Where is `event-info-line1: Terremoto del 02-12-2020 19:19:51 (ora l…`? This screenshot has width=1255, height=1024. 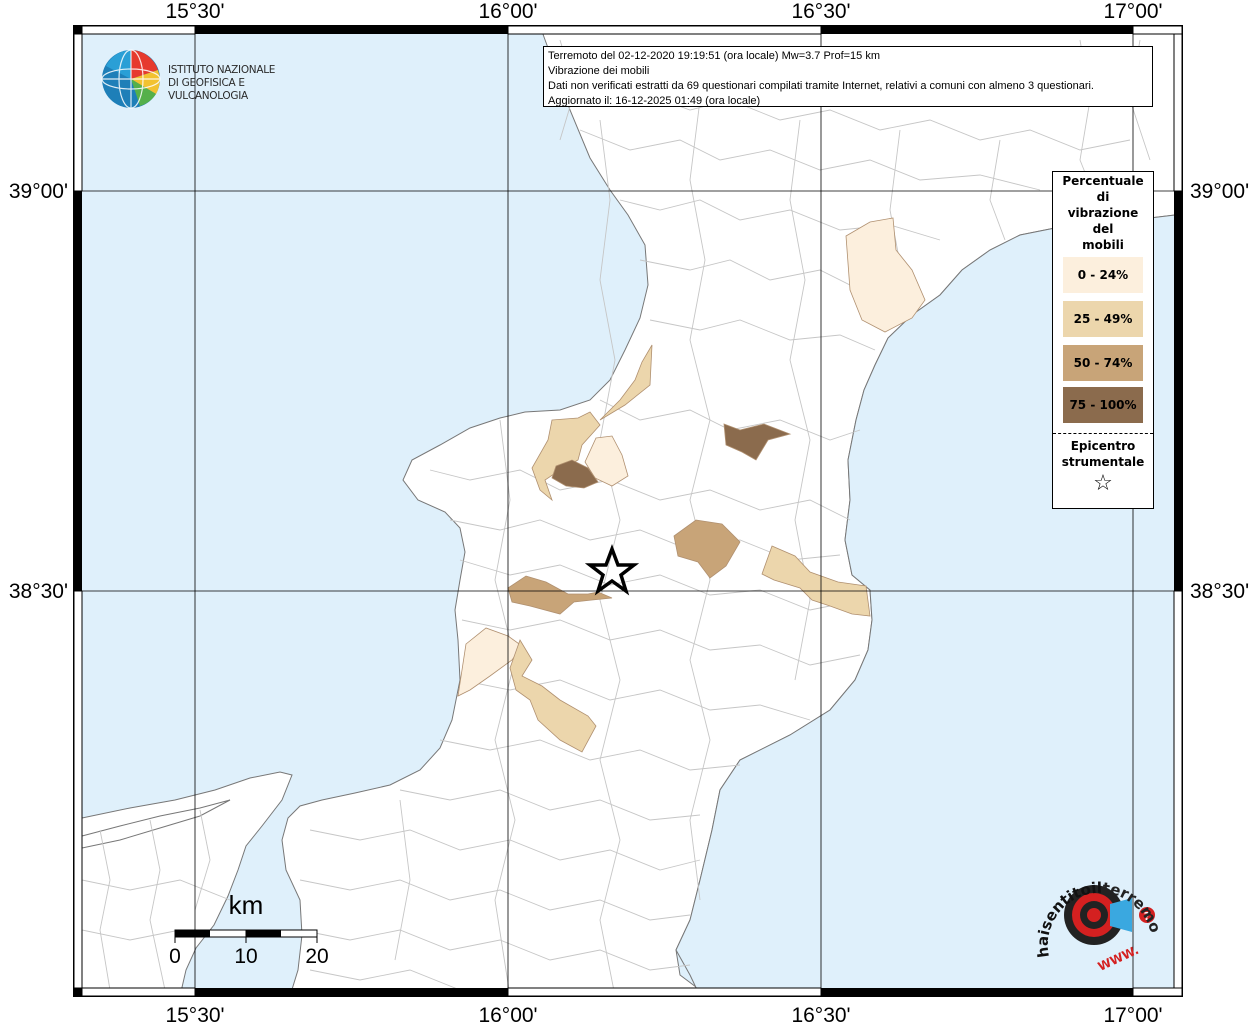 event-info-line1: Terremoto del 02-12-2020 19:19:51 (ora l… is located at coordinates (714, 56).